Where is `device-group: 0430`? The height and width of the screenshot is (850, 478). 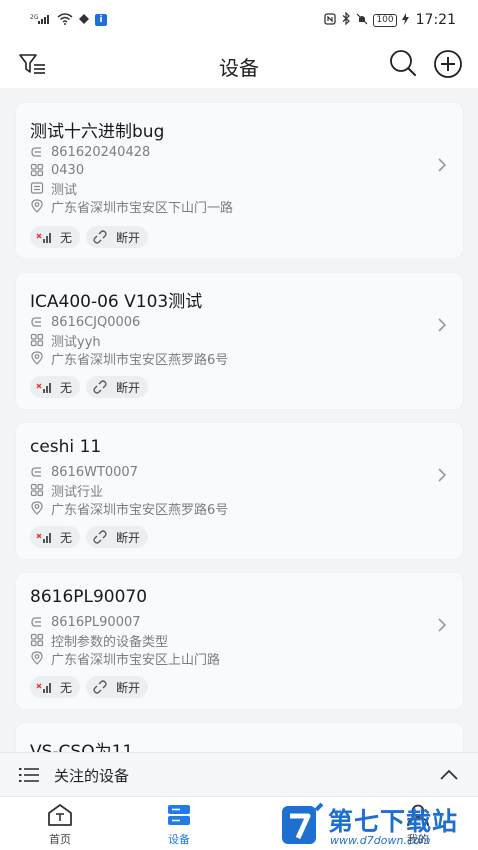
device-group: 0430 is located at coordinates (68, 170).